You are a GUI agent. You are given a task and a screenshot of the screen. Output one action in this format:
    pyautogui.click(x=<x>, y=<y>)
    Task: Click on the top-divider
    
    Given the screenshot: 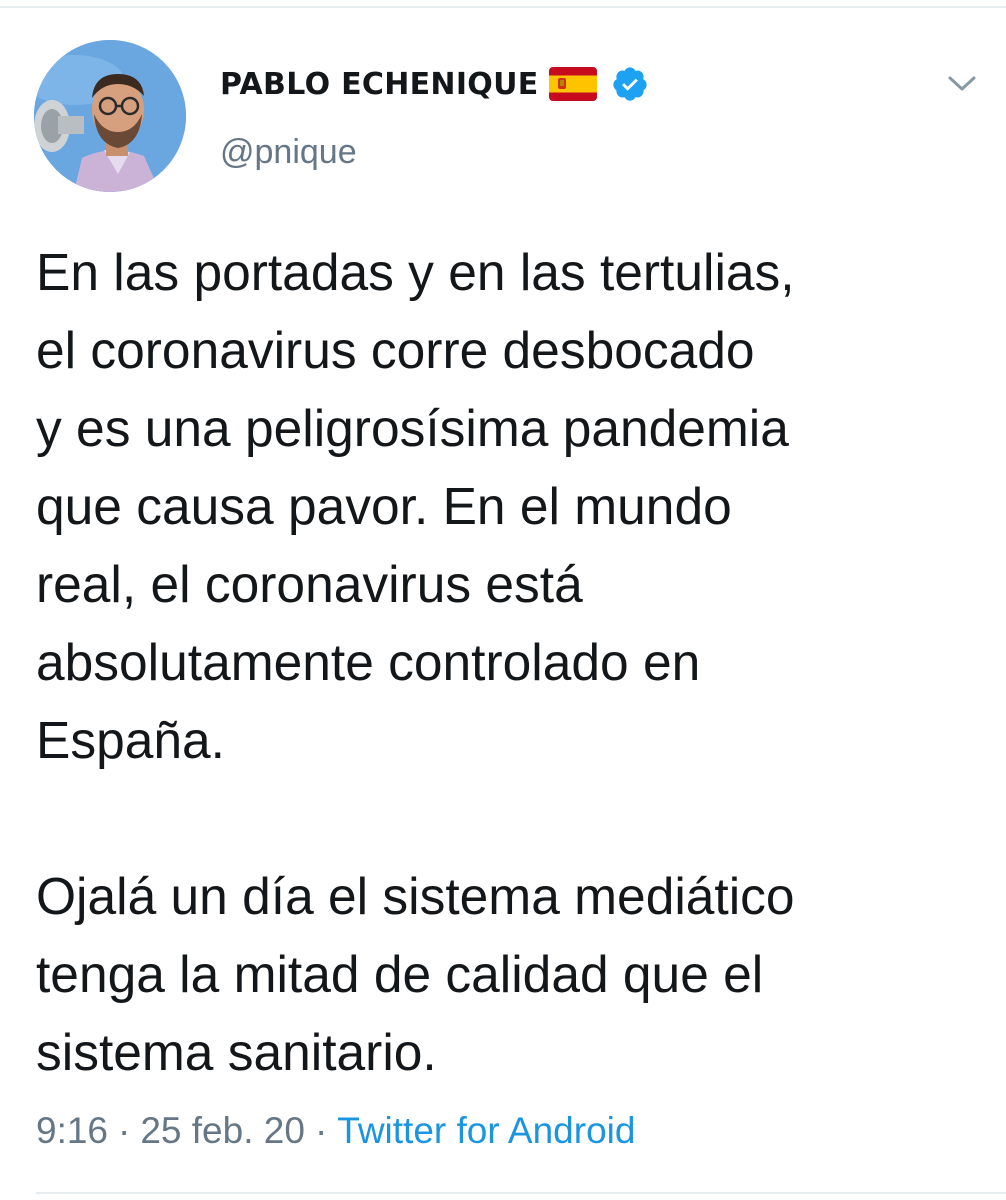 What is the action you would take?
    pyautogui.click(x=503, y=7)
    